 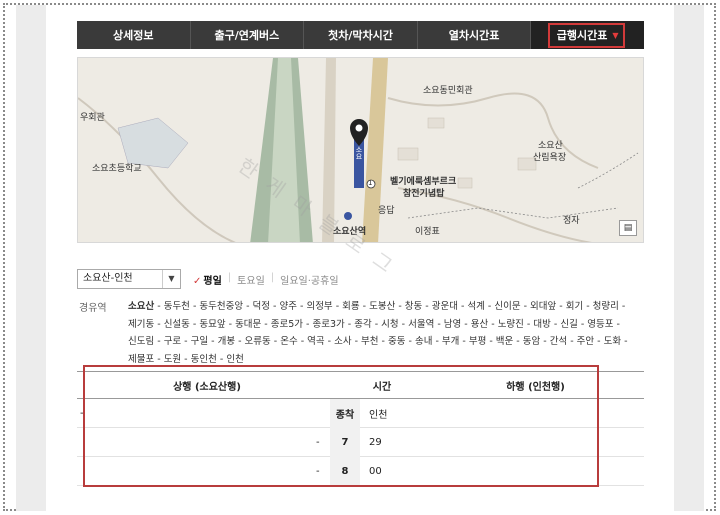 I want to click on tab-first-last-label: 첫차/막차시간, so click(x=360, y=35).